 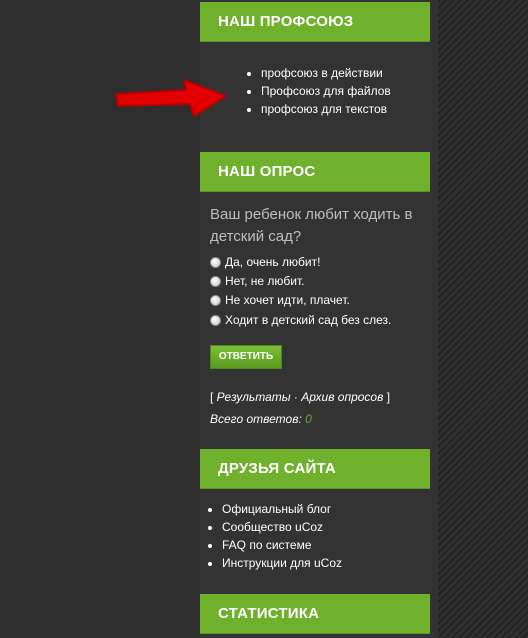 What do you see at coordinates (267, 545) in the screenshot?
I see `friends-link-3-text: FAQ по системе` at bounding box center [267, 545].